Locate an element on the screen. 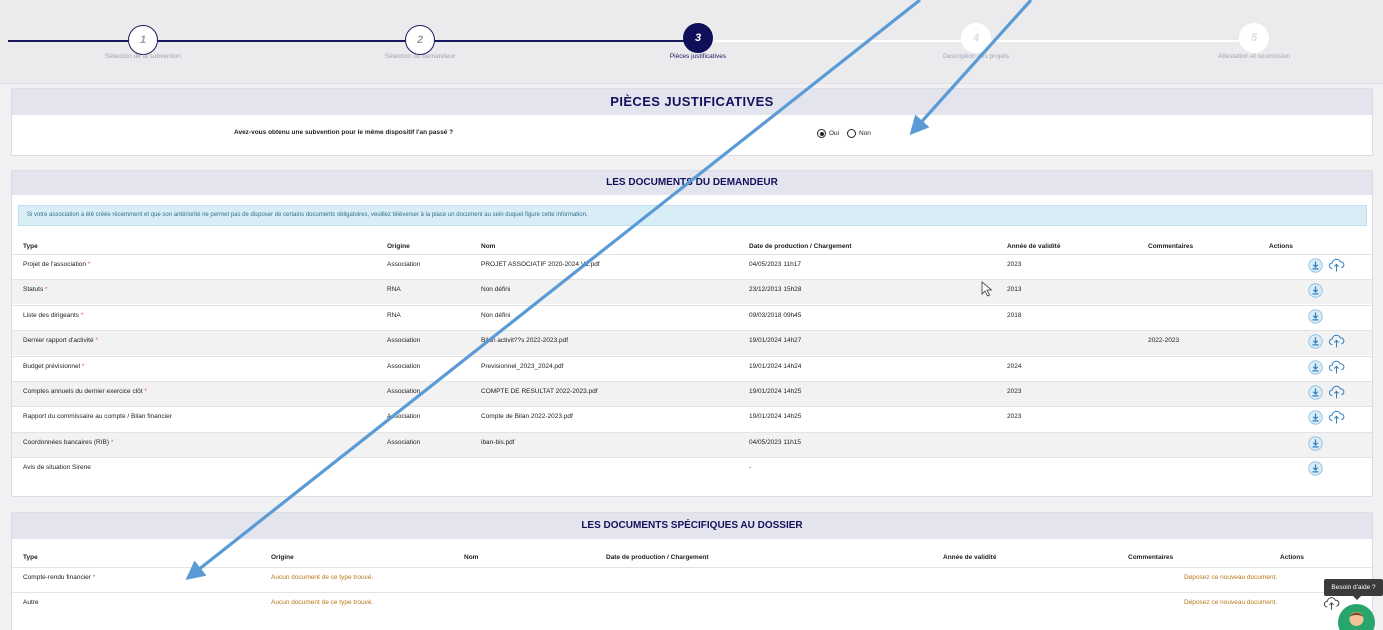 This screenshot has height=630, width=1383. row-type-text: Statuts is located at coordinates (33, 290).